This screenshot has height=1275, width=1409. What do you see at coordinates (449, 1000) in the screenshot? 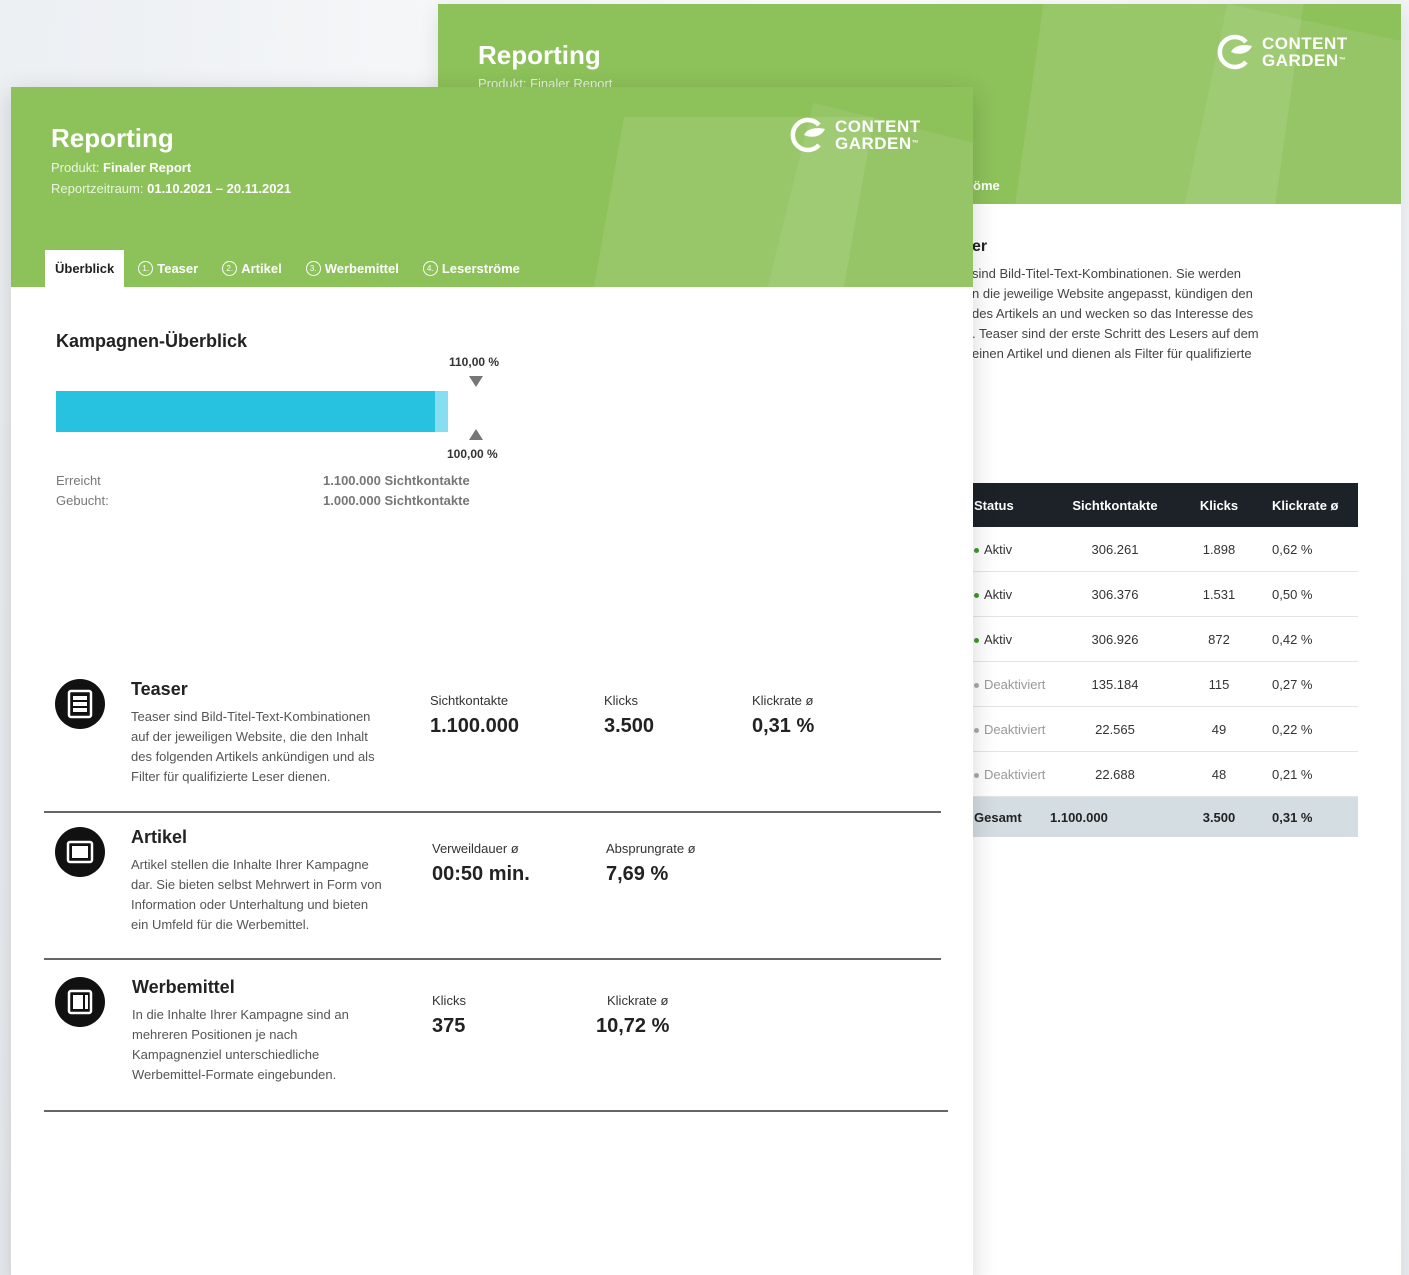
I see `metric-label: Klicks` at bounding box center [449, 1000].